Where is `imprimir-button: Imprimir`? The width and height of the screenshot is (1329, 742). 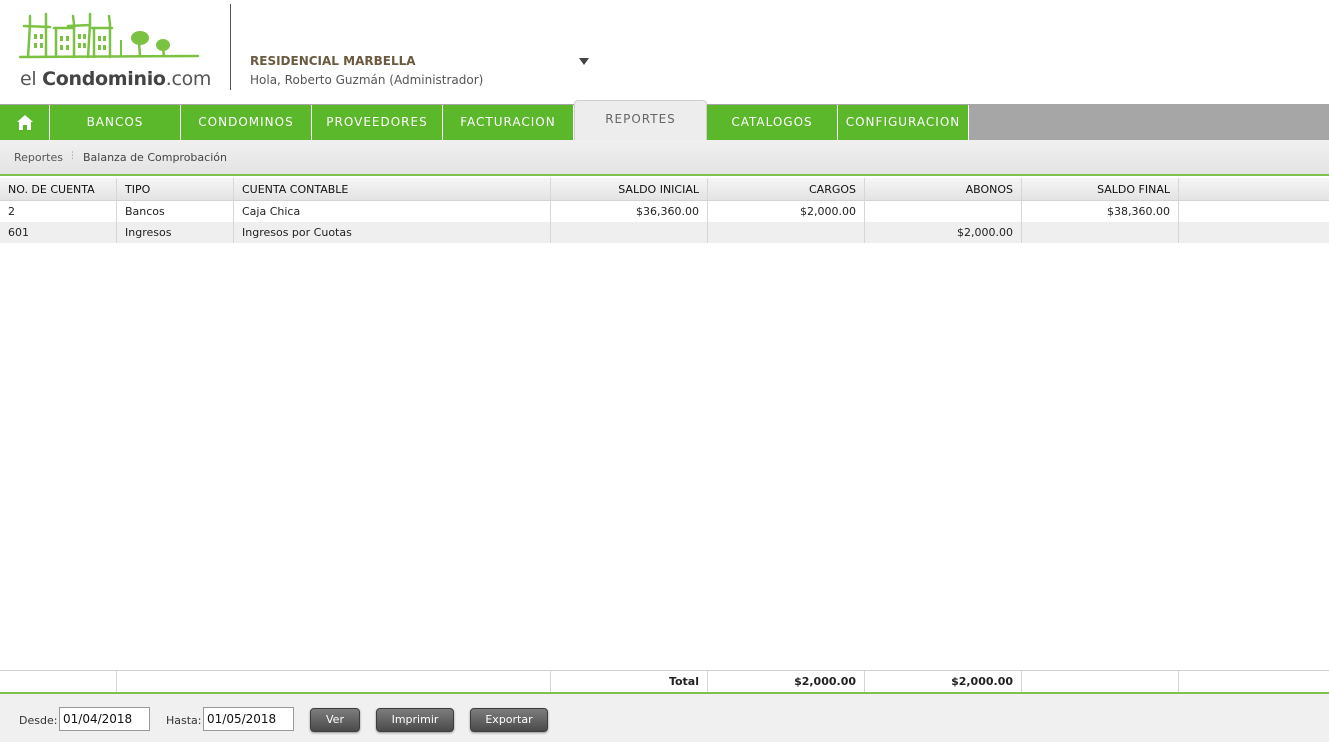
imprimir-button: Imprimir is located at coordinates (415, 720).